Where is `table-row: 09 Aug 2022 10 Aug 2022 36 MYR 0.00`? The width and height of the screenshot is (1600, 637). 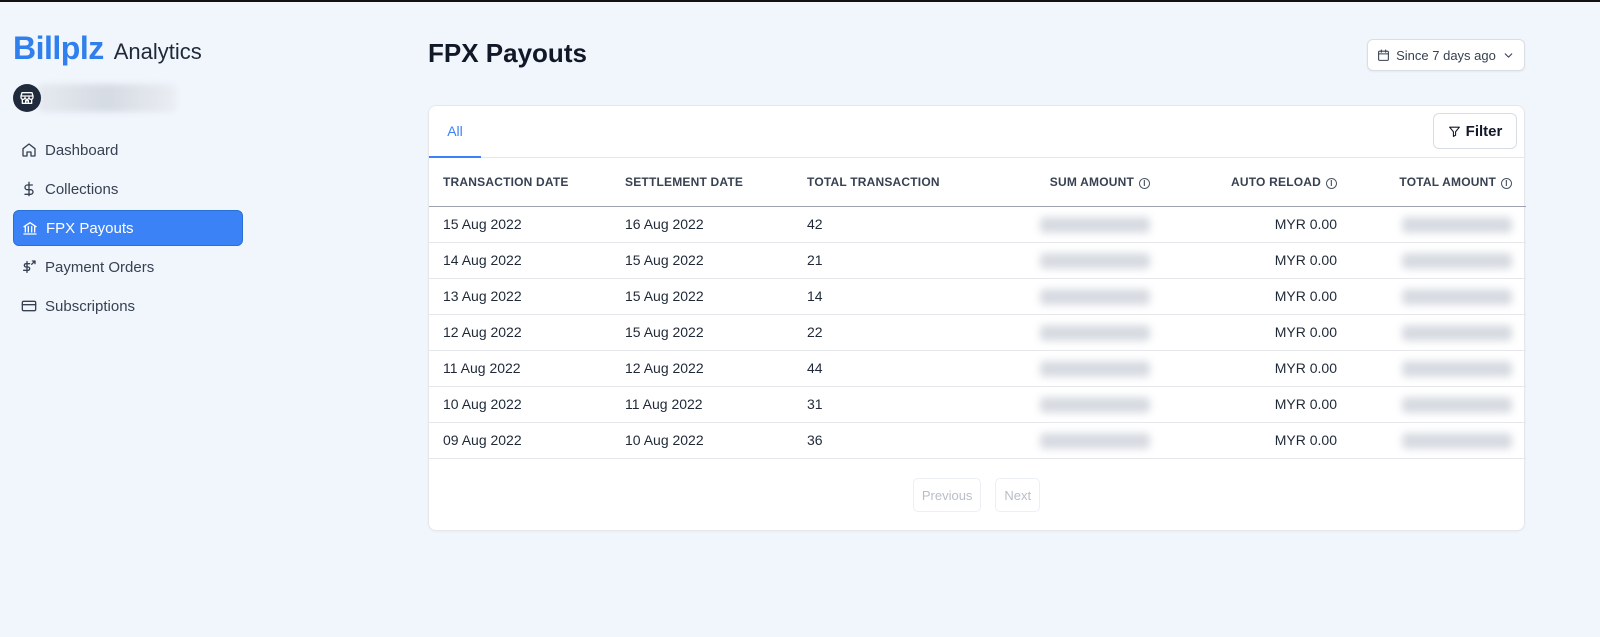
table-row: 09 Aug 2022 10 Aug 2022 36 MYR 0.00 is located at coordinates (977, 440).